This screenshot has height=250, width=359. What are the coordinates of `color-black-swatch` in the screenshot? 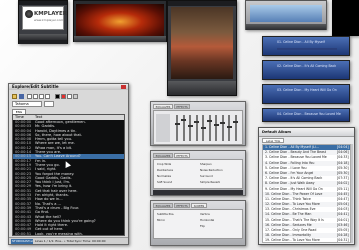 It's located at (57, 96).